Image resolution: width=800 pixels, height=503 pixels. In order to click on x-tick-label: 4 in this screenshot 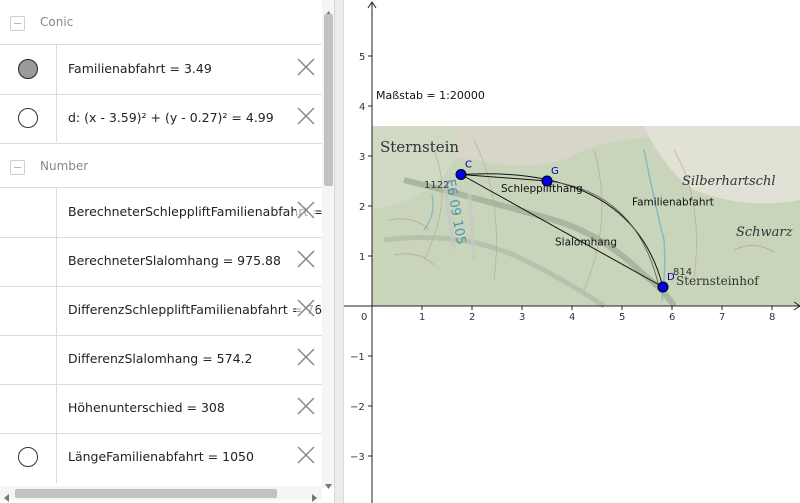, I will do `click(572, 317)`.